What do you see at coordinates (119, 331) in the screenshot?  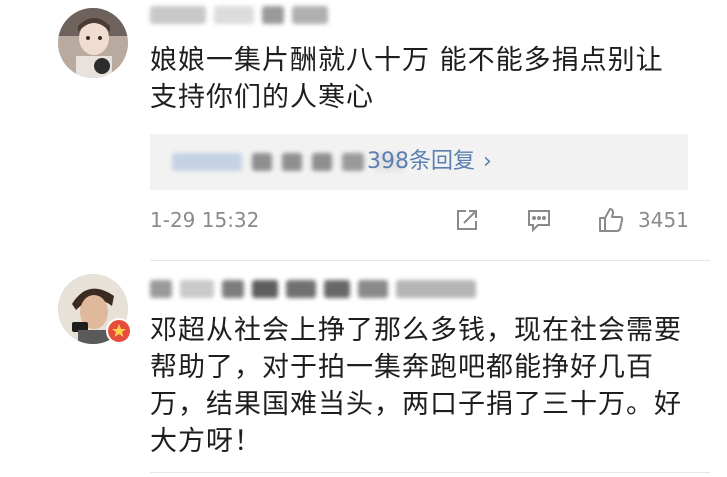 I see `verified-badge-icon` at bounding box center [119, 331].